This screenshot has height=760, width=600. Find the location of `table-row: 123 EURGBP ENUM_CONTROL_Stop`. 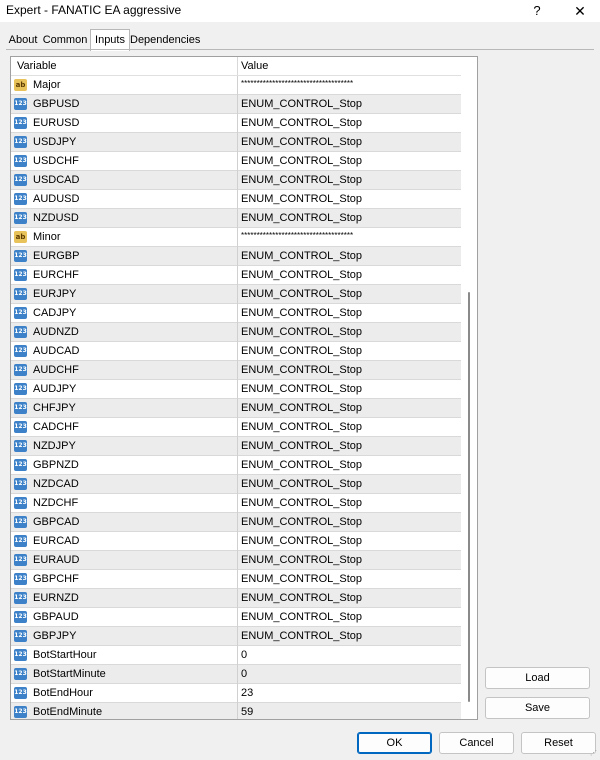

table-row: 123 EURGBP ENUM_CONTROL_Stop is located at coordinates (236, 256).